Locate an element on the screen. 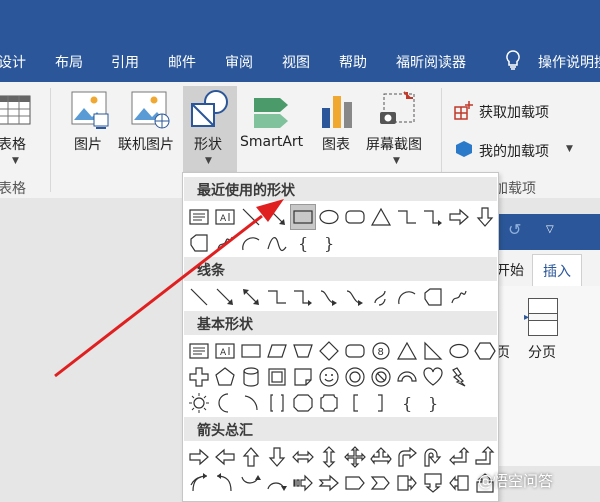  my-addins-button: 我的加载项 is located at coordinates (514, 151).